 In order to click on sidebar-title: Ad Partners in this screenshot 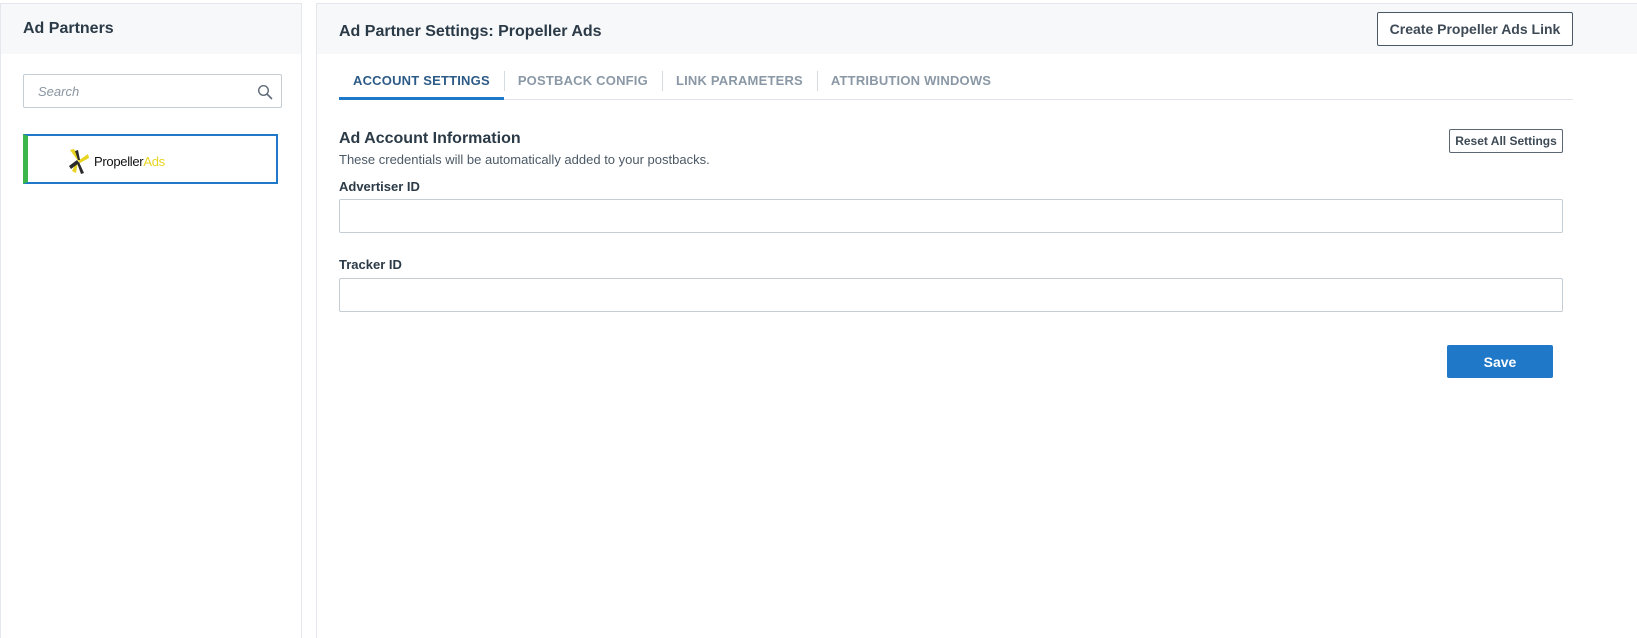, I will do `click(151, 29)`.